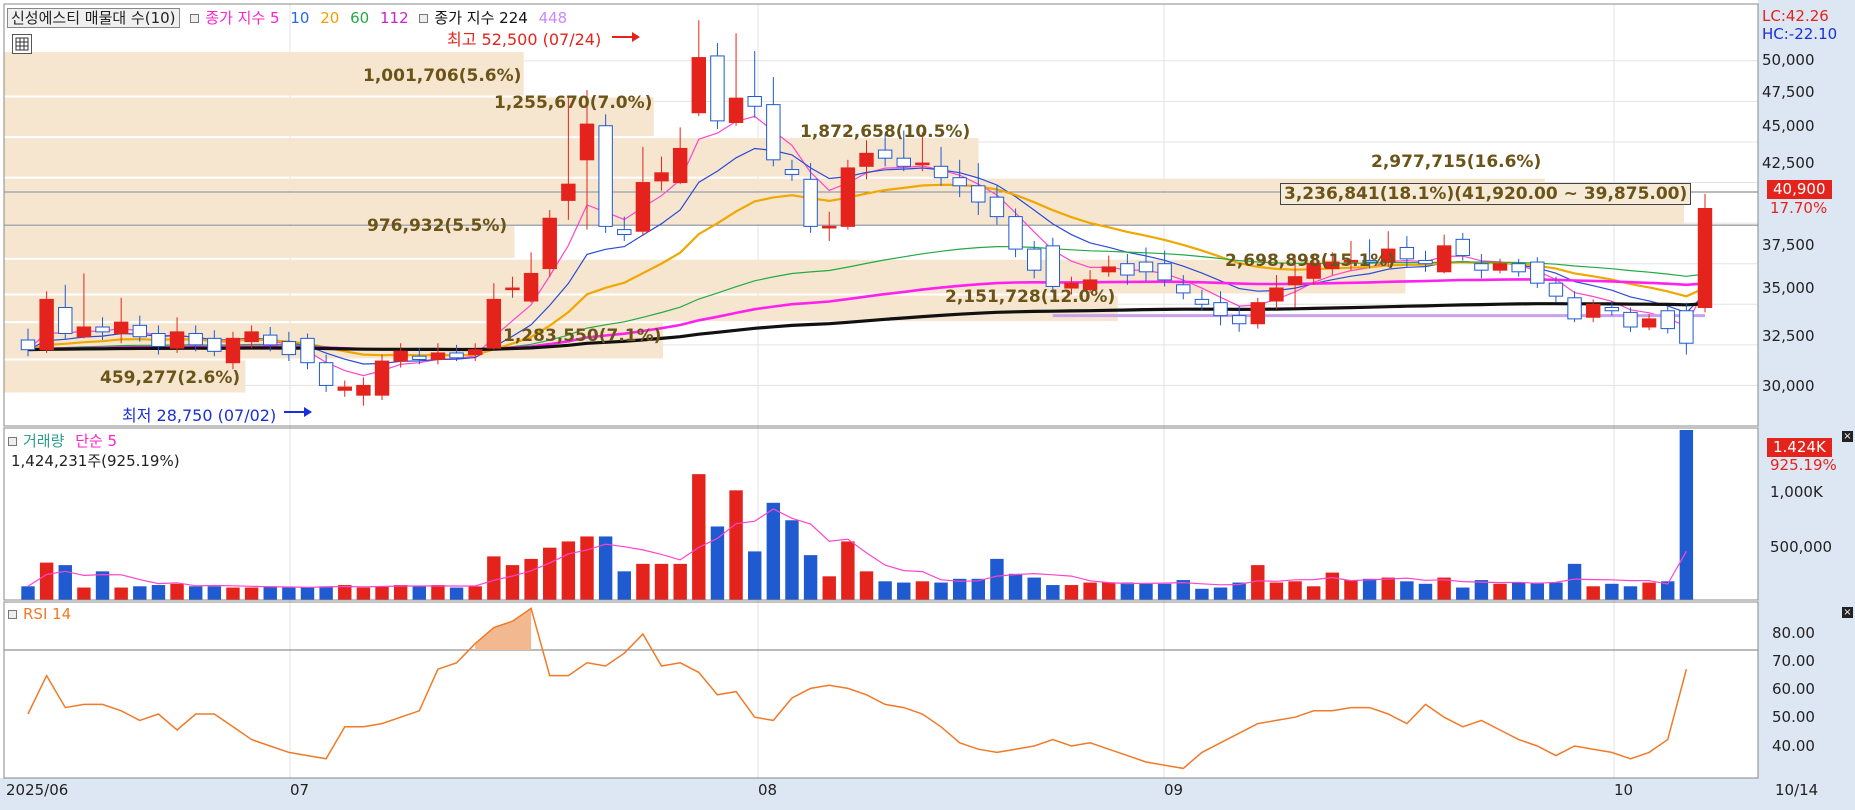 The height and width of the screenshot is (810, 1855). Describe the element at coordinates (1788, 126) in the screenshot. I see `price-tick-45000: 45,000` at that location.